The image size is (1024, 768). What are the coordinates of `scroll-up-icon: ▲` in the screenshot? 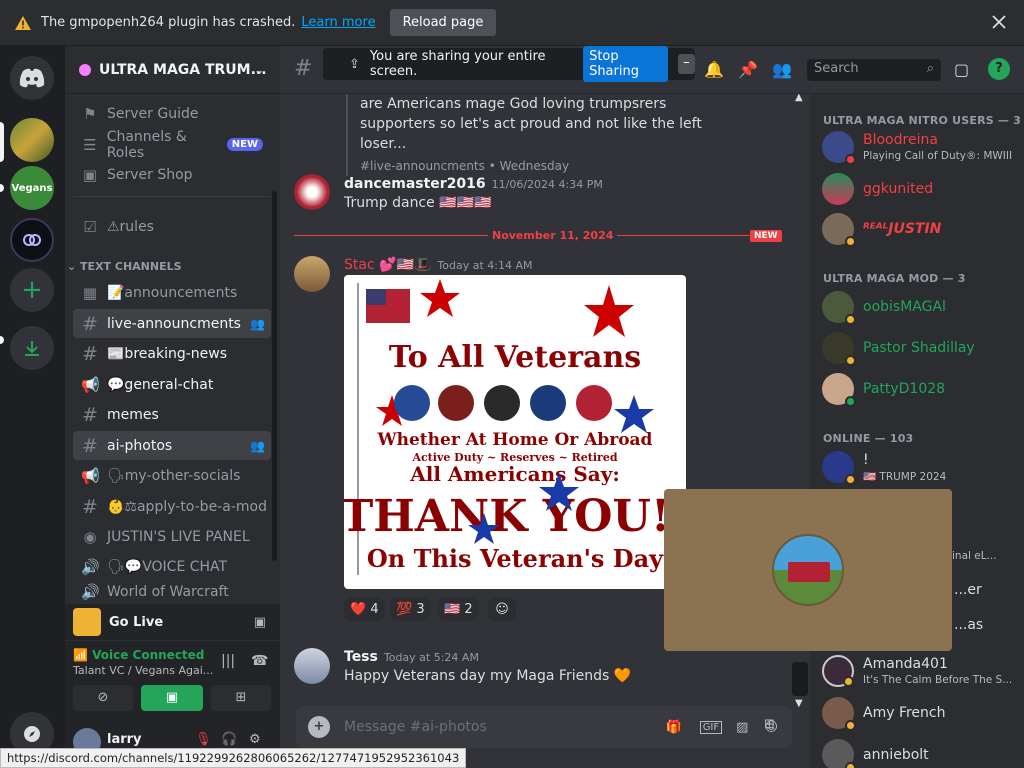 It's located at (799, 97).